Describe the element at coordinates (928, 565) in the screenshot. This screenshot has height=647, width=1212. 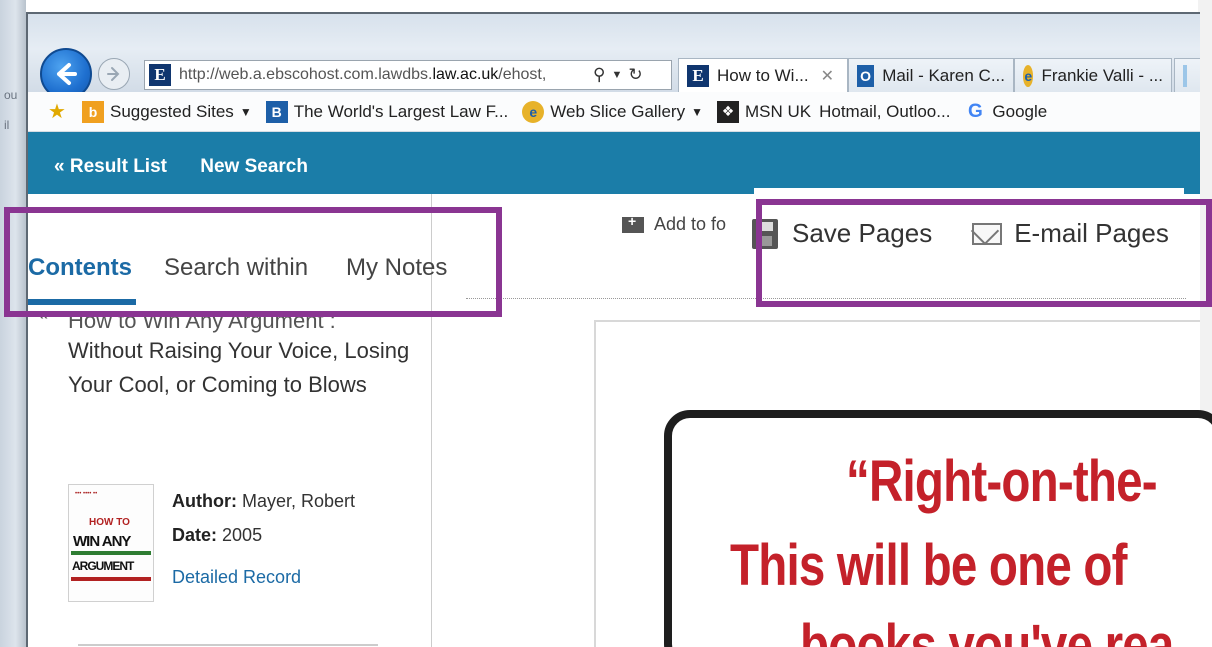
I see `page-text-line-2: This will be one of` at that location.